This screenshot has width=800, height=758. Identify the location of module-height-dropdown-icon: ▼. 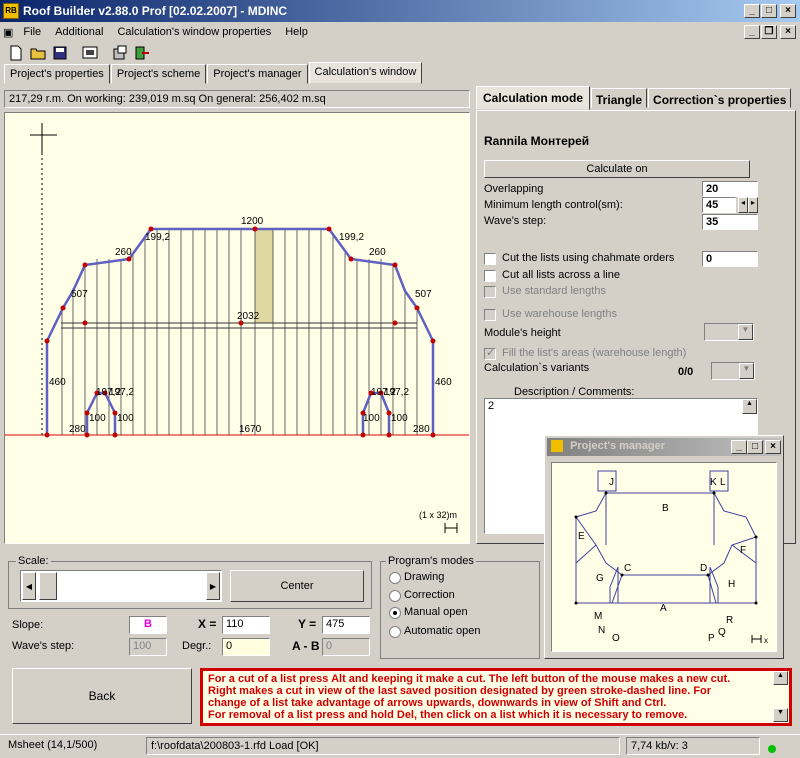
(745, 332).